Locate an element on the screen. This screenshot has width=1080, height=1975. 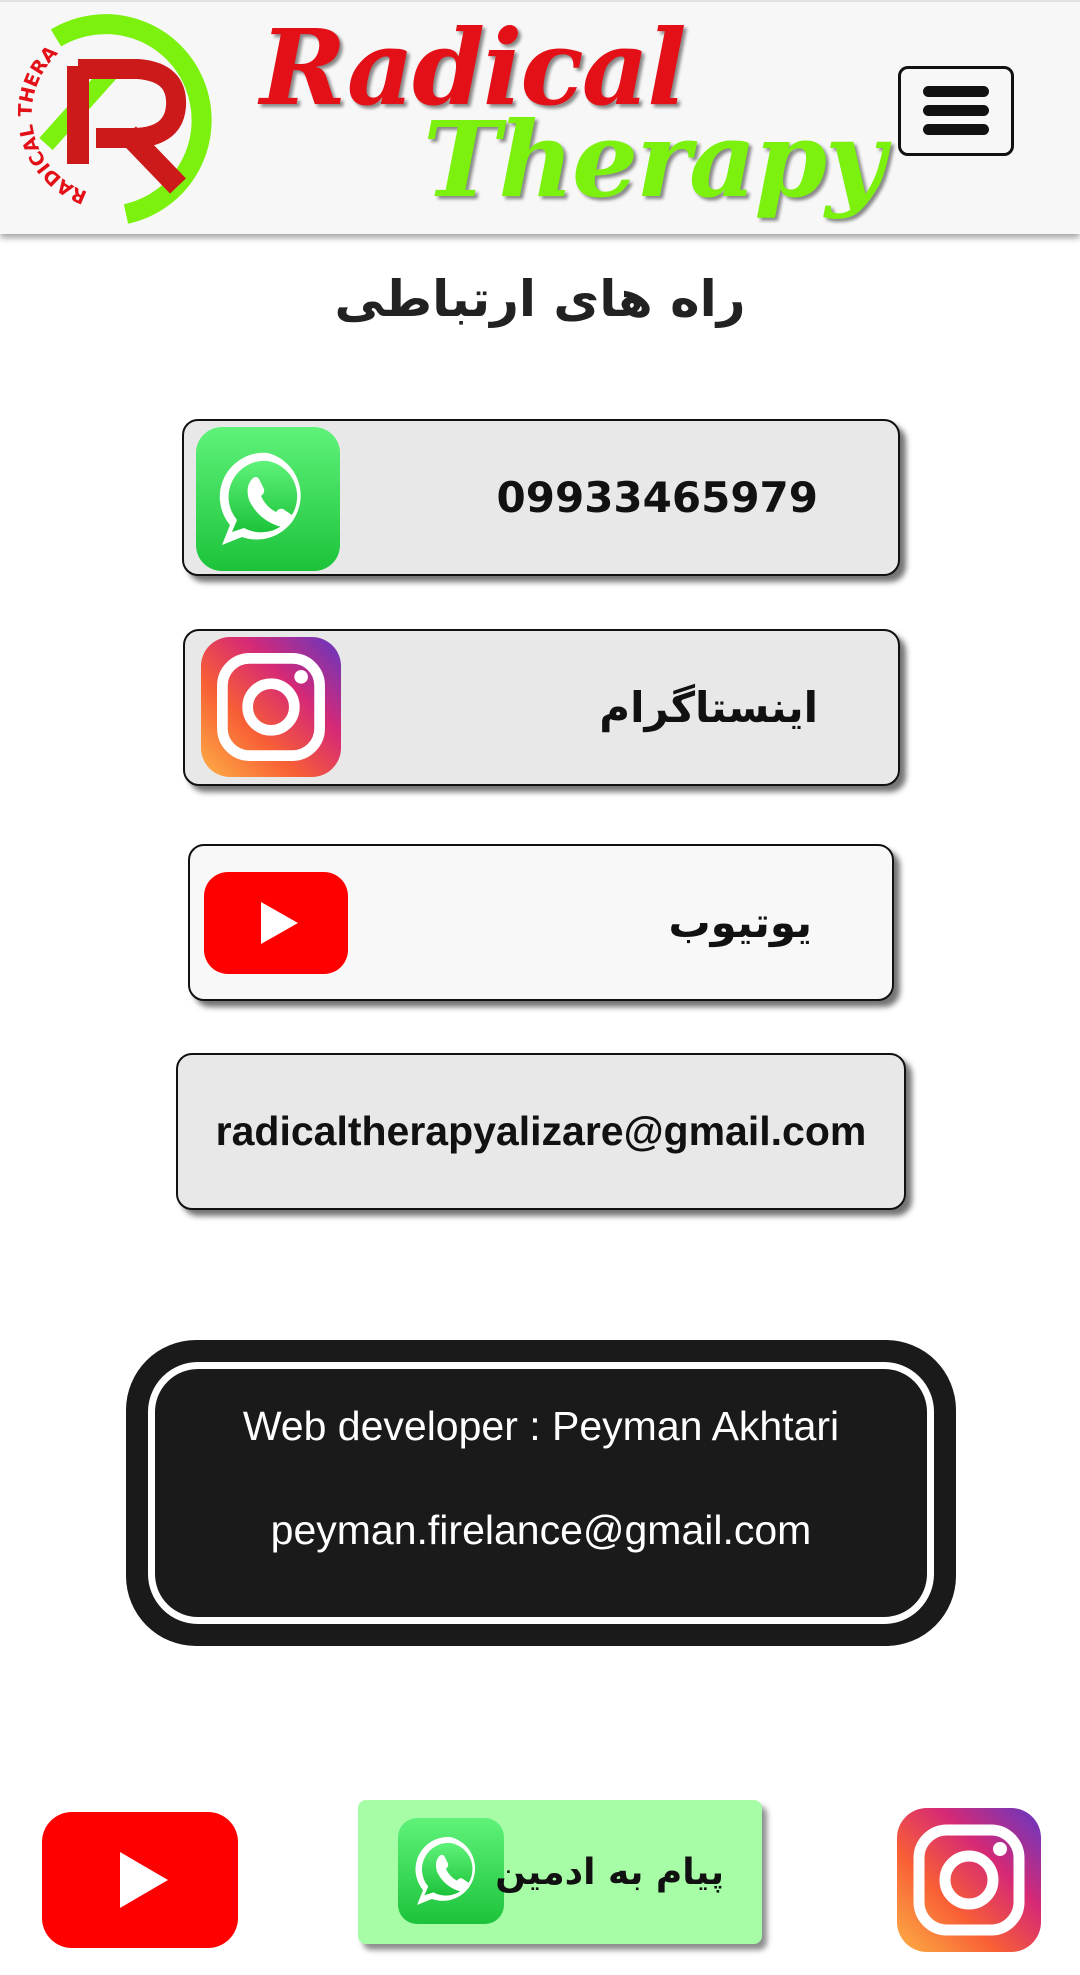
brand-wordmark: Radical Therapy is located at coordinates (572, 116).